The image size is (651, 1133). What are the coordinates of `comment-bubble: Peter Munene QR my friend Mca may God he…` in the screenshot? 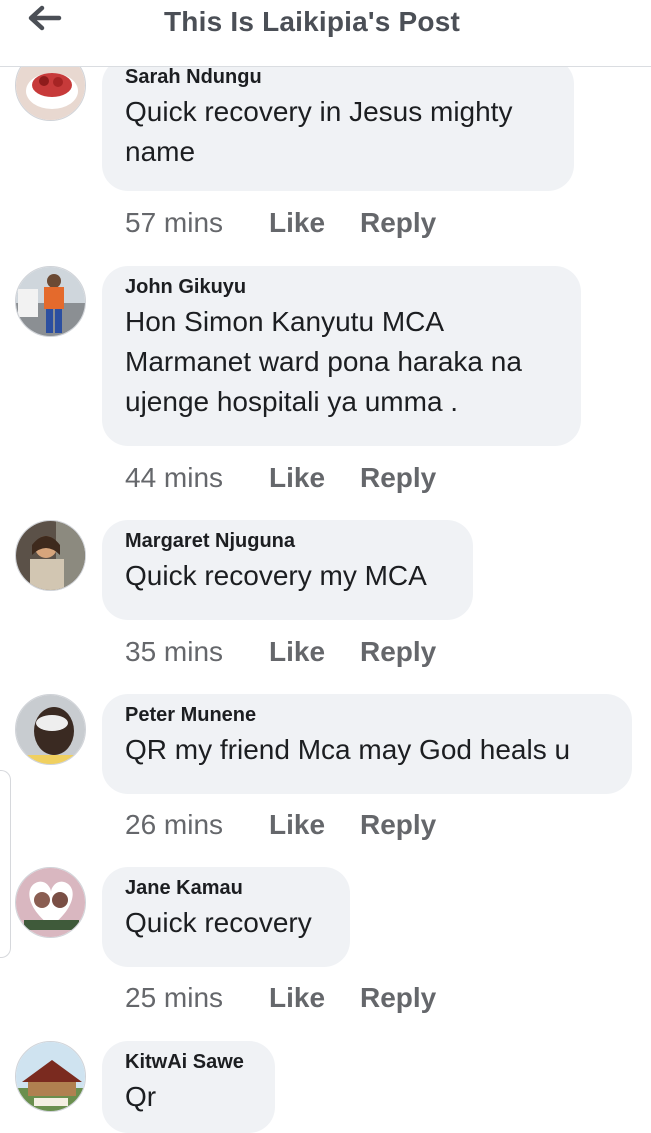 It's located at (367, 744).